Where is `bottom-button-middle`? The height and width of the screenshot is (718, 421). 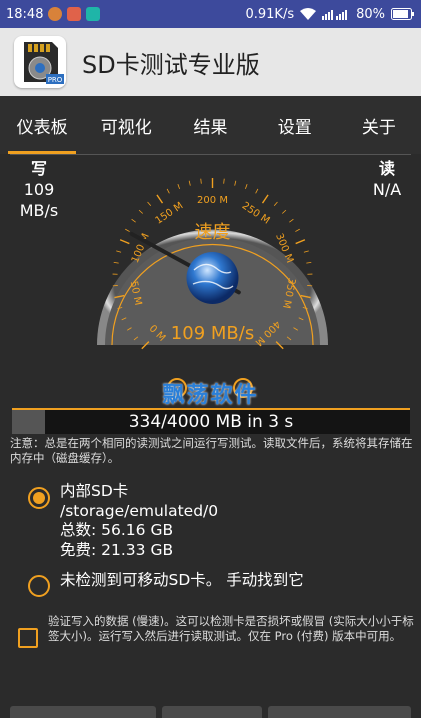
bottom-button-middle is located at coordinates (212, 712).